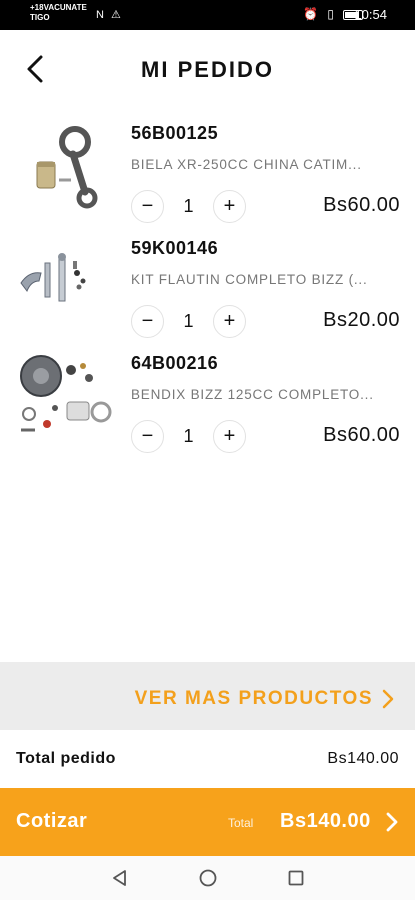 Image resolution: width=415 pixels, height=900 pixels. Describe the element at coordinates (175, 363) in the screenshot. I see `product-code: 64B00216` at that location.